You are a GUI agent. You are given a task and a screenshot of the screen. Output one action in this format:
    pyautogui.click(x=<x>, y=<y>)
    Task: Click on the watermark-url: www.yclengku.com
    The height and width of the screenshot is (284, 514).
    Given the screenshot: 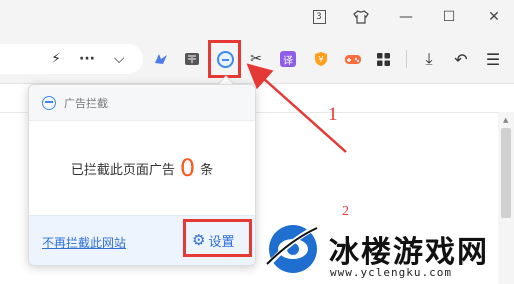 What is the action you would take?
    pyautogui.click(x=391, y=272)
    